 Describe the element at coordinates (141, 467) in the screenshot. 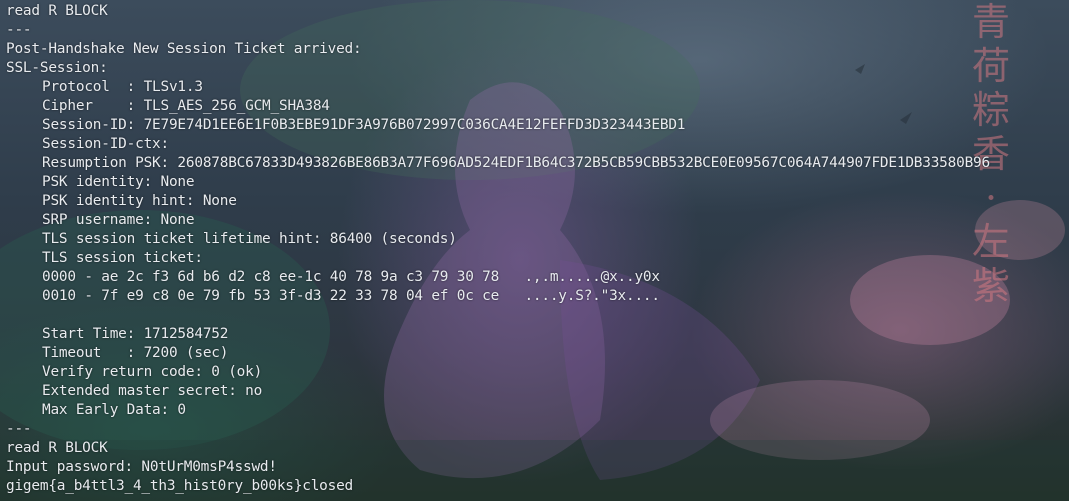

I see `terminal-line: Input password: N0tUrM0msP4sswd!` at that location.